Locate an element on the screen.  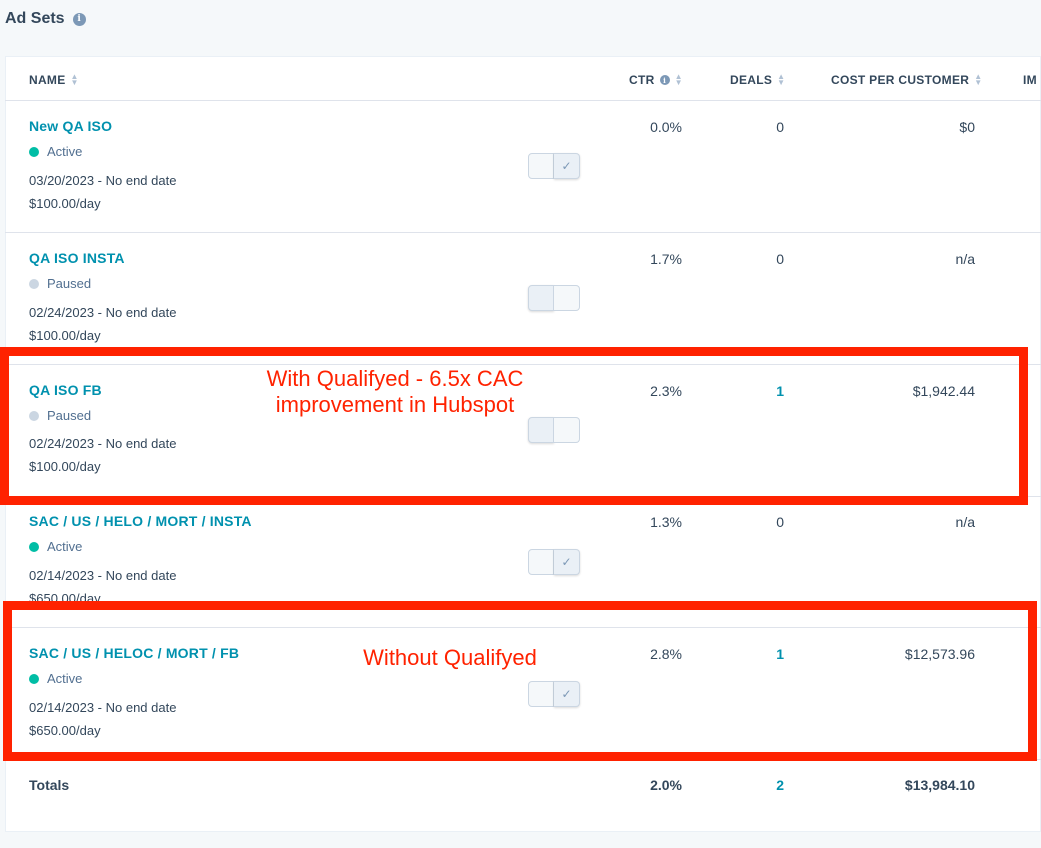
status-badge: Paused is located at coordinates (60, 283).